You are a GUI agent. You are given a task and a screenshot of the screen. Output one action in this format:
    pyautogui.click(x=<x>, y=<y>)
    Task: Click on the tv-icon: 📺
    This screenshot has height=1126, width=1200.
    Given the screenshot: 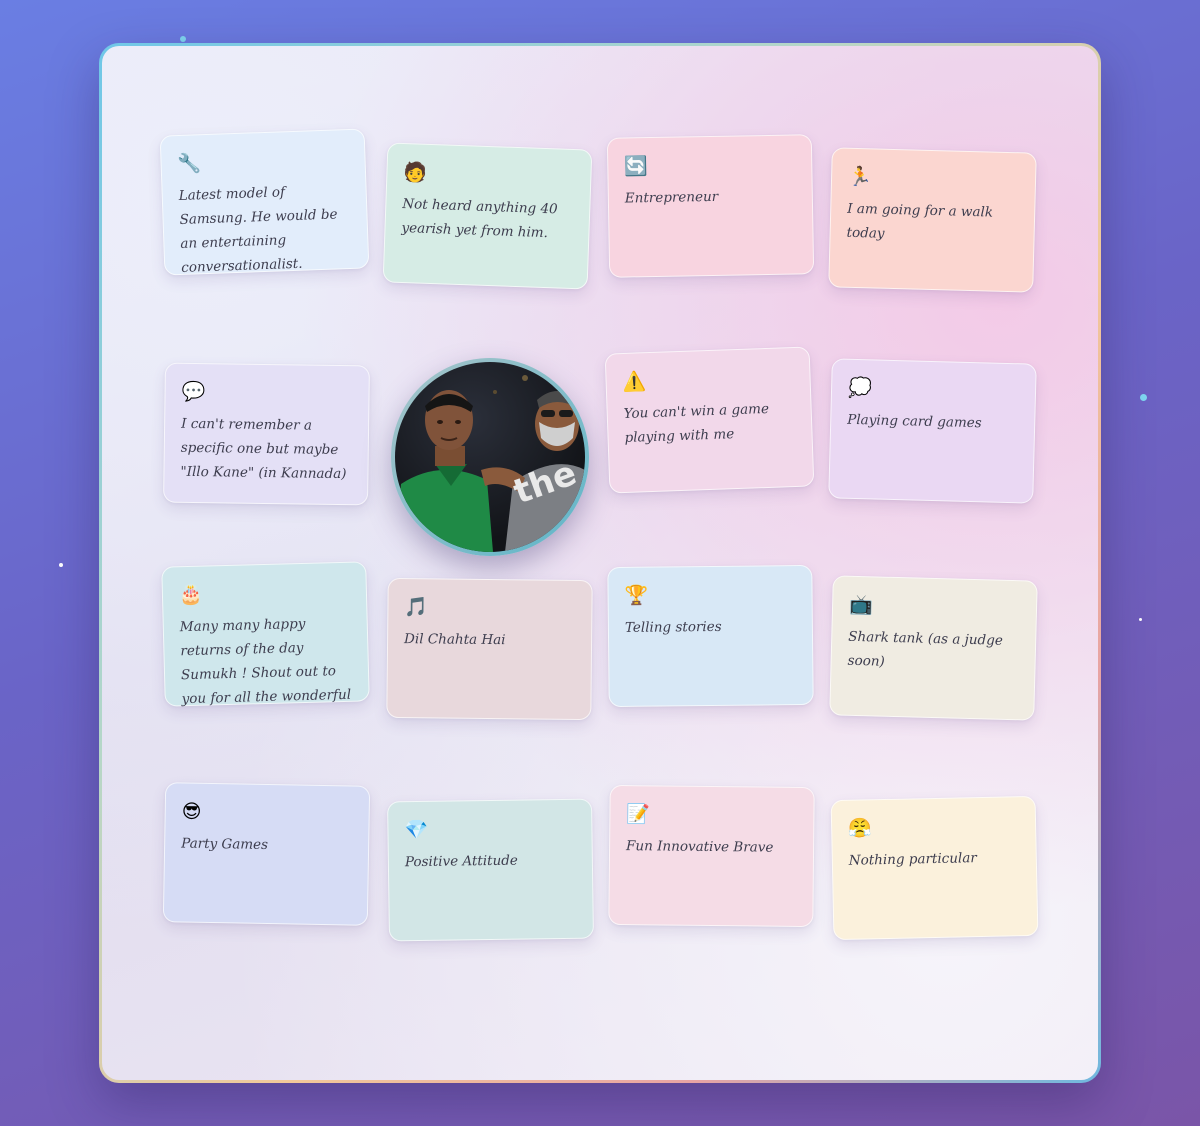 What is the action you would take?
    pyautogui.click(x=861, y=605)
    